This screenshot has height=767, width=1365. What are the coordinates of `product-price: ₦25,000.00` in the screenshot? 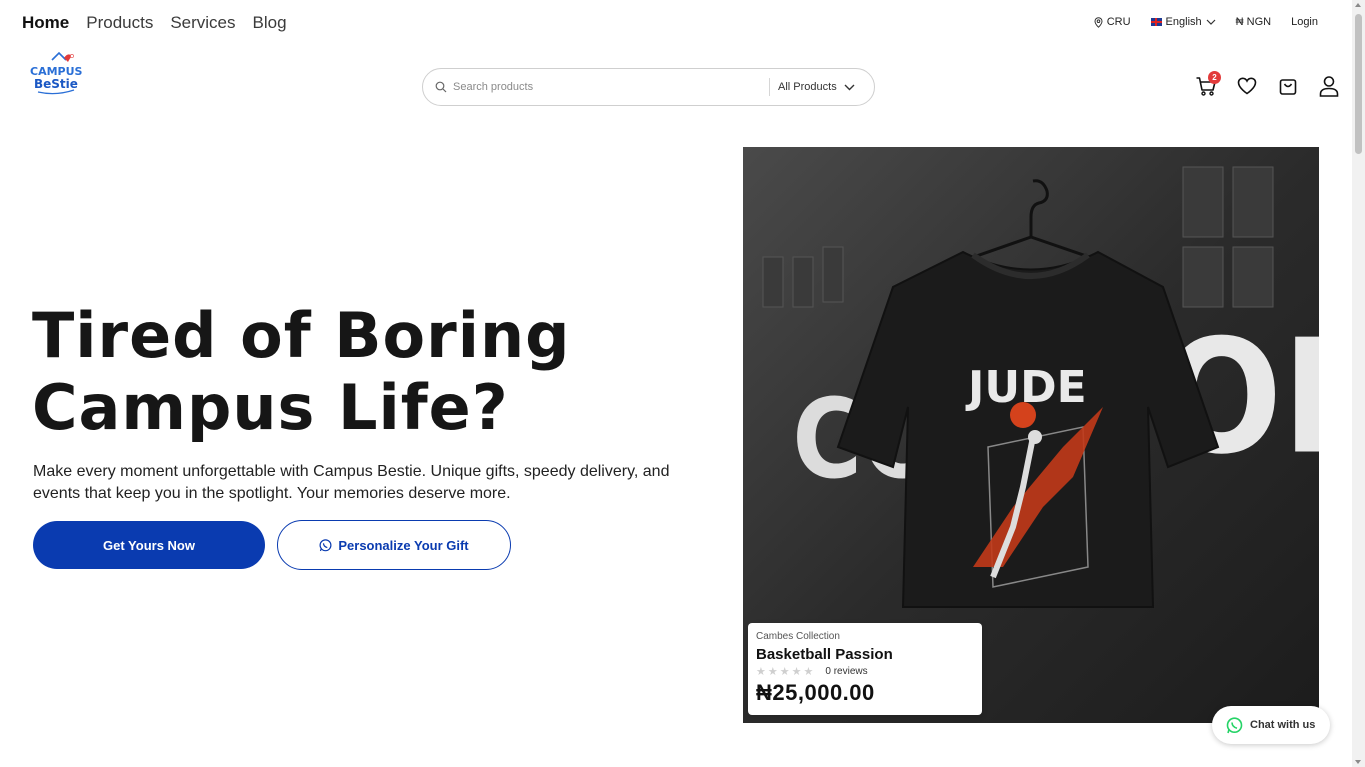 It's located at (815, 692).